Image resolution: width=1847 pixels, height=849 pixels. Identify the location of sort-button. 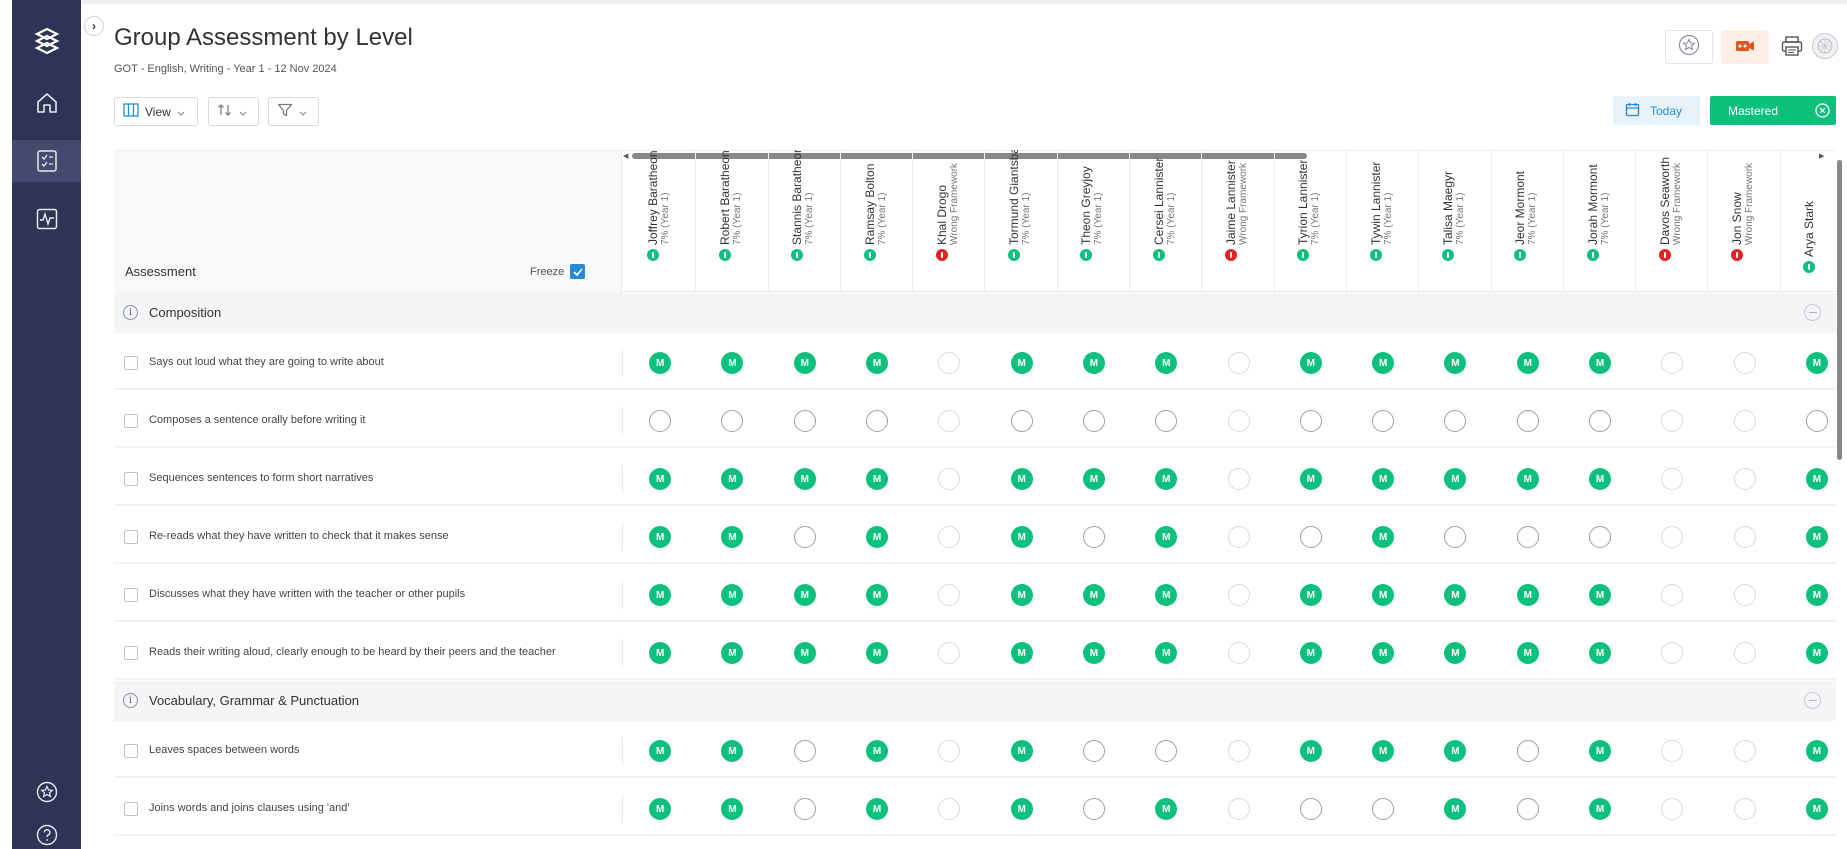
(233, 111).